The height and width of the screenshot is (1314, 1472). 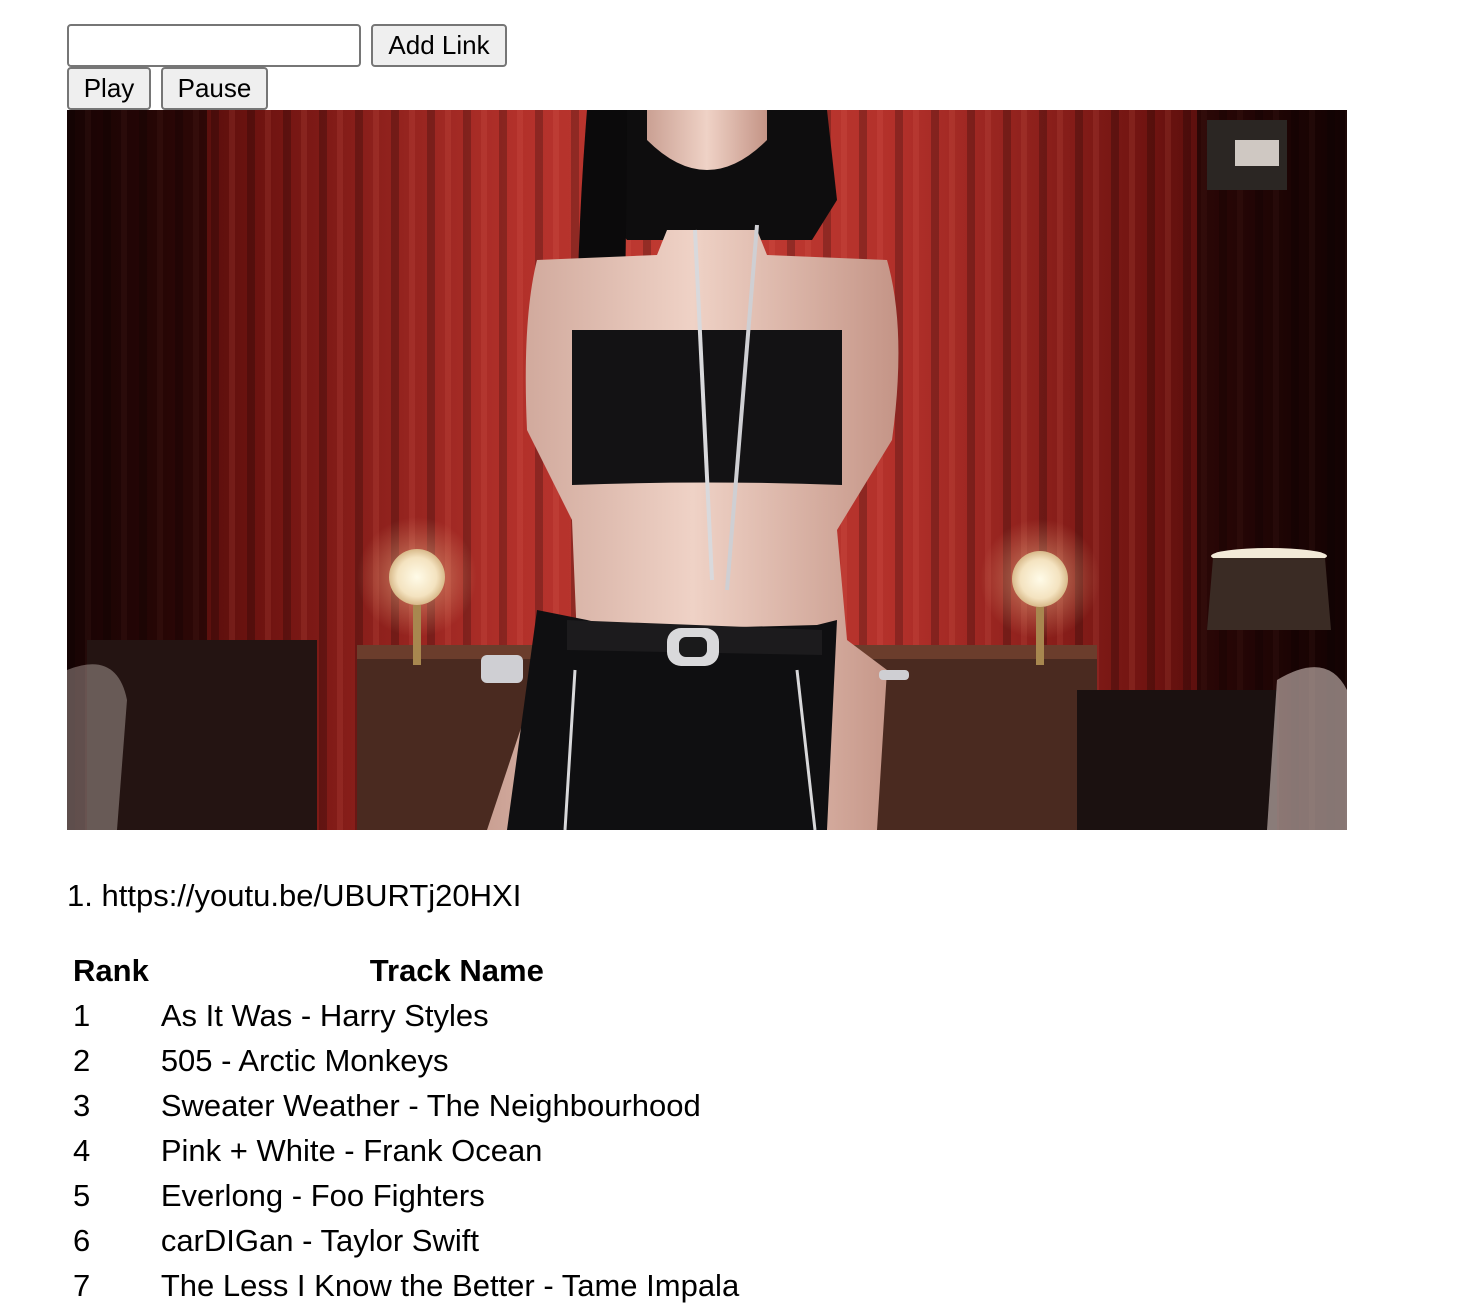 What do you see at coordinates (82, 1285) in the screenshot?
I see `track-rank: 7` at bounding box center [82, 1285].